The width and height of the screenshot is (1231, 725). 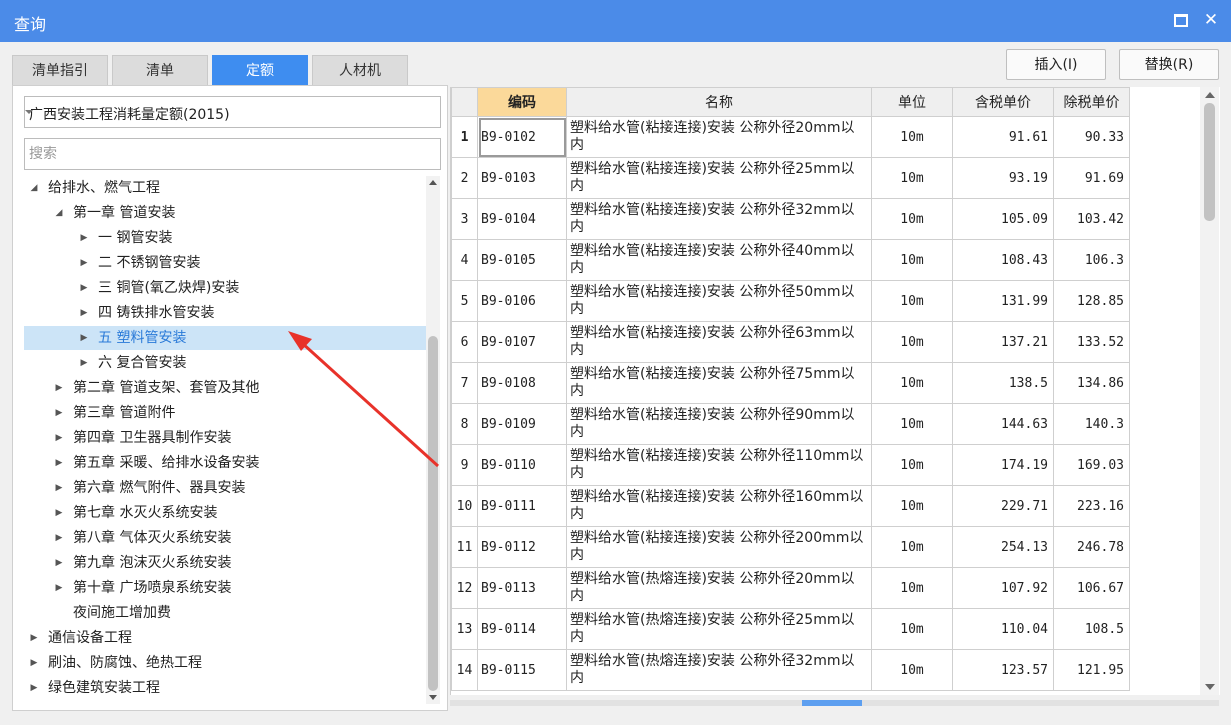 I want to click on name-cell: 塑料给水管(热熔连接)安装 公称外径32mm以内, so click(x=719, y=670).